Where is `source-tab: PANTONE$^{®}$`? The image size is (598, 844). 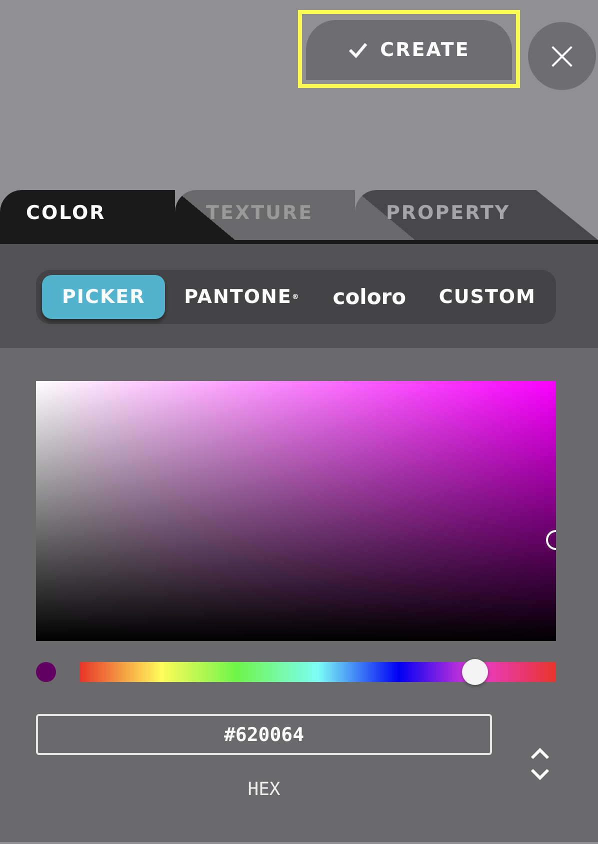
source-tab: PANTONE$^{®}$ is located at coordinates (242, 297).